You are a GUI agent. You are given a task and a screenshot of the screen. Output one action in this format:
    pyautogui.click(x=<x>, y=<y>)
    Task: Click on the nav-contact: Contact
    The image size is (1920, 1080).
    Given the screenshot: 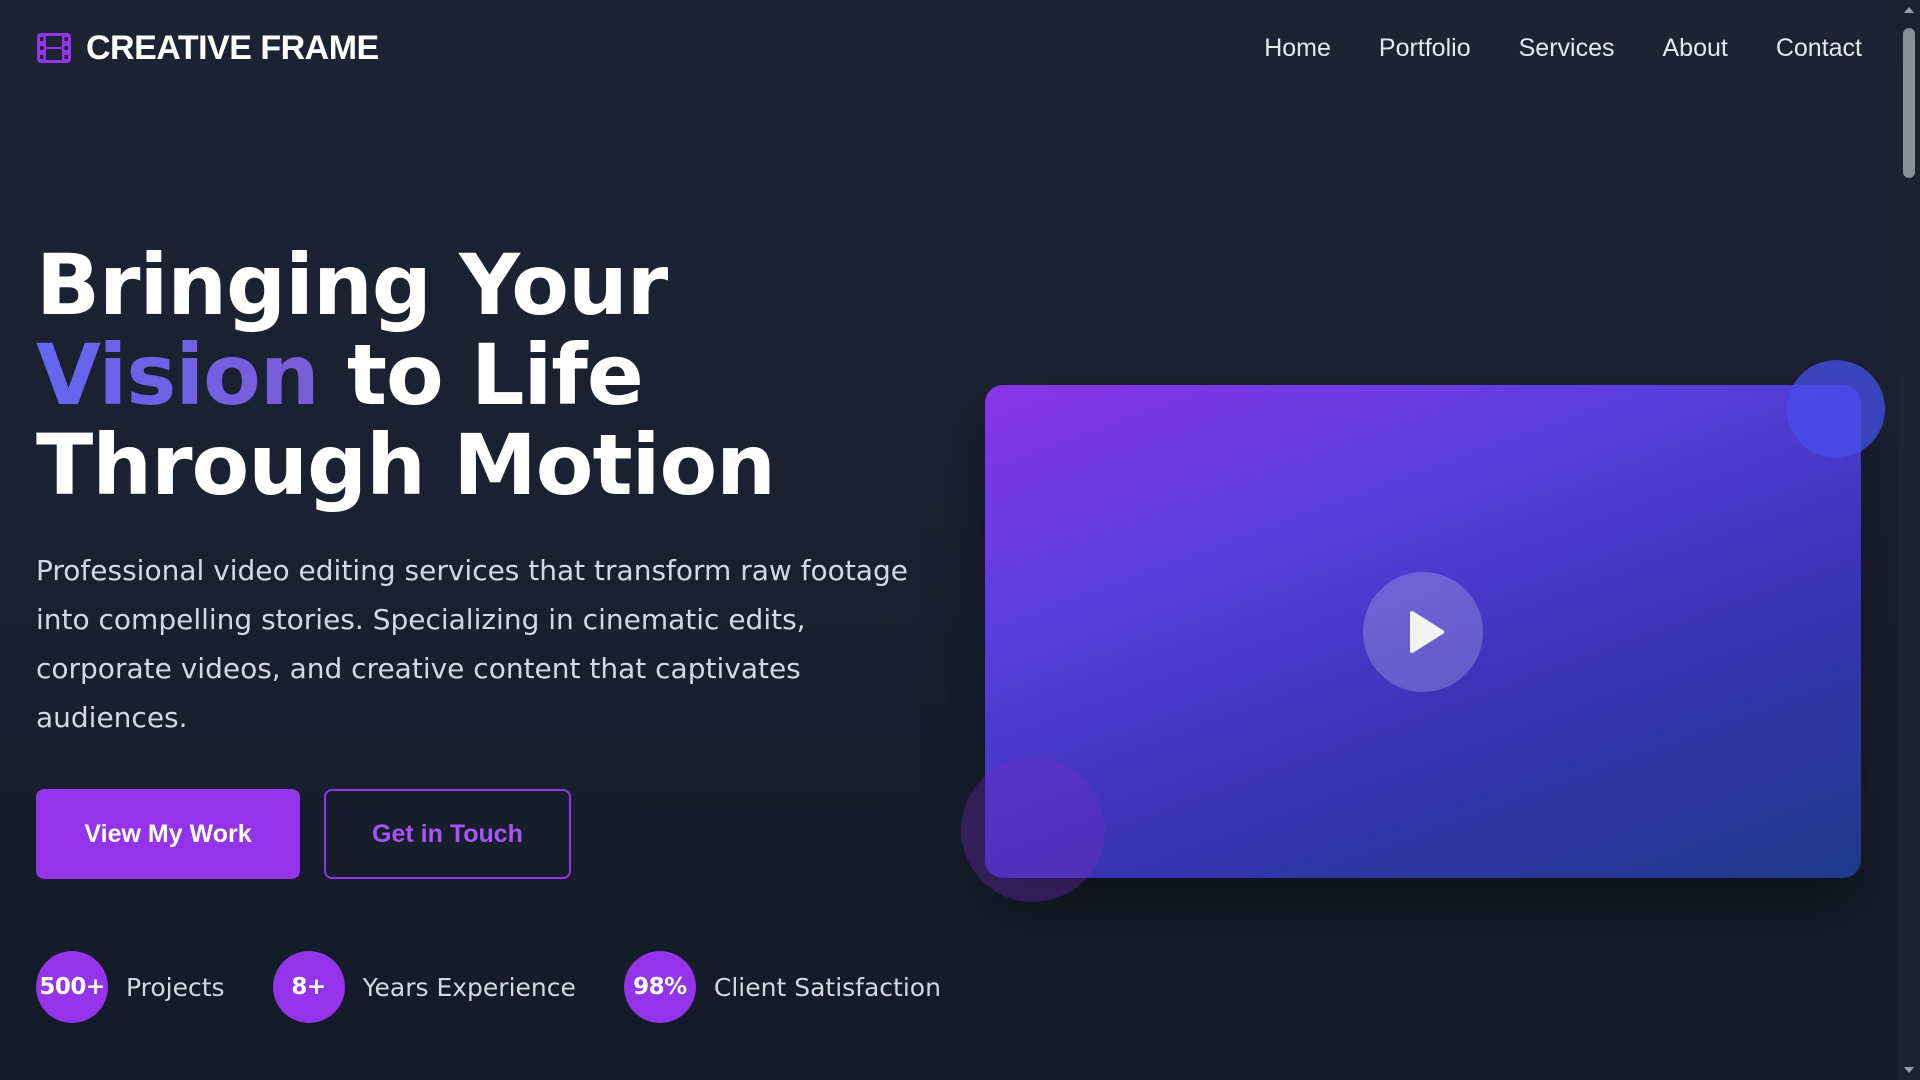 What is the action you would take?
    pyautogui.click(x=1819, y=48)
    